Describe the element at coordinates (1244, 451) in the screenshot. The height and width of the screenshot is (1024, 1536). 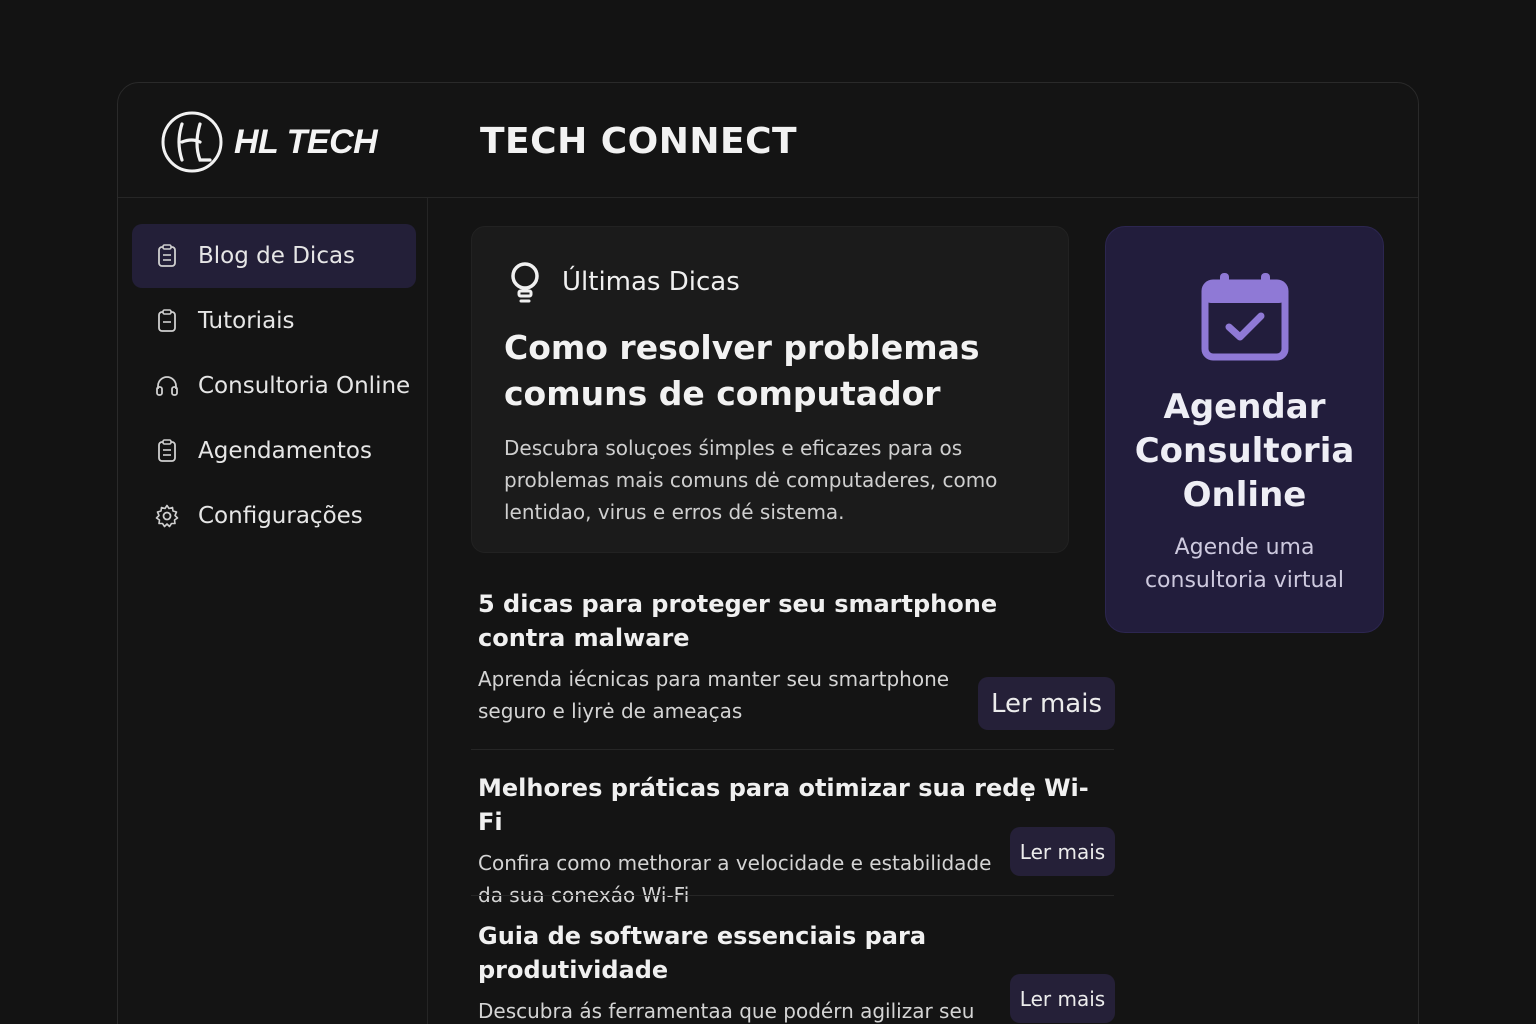
I see `cta-title: Agendar Consultoria Online` at that location.